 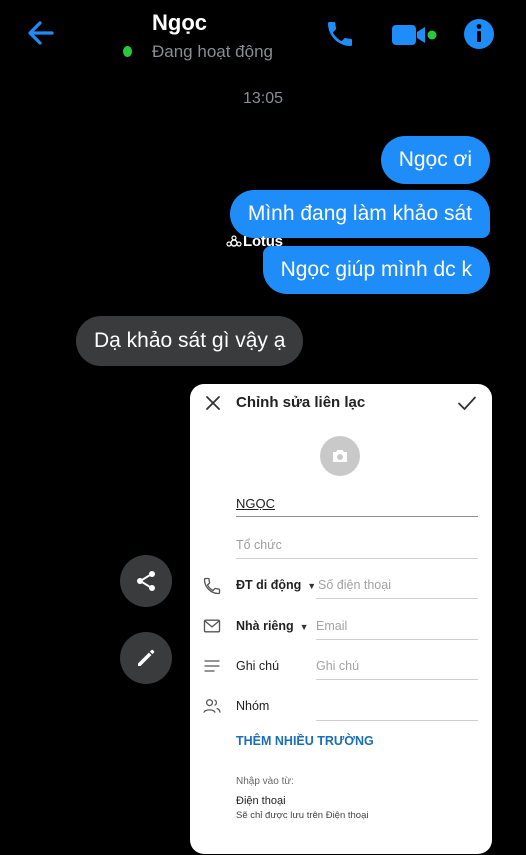 What do you see at coordinates (127, 51) in the screenshot?
I see `online-indicator` at bounding box center [127, 51].